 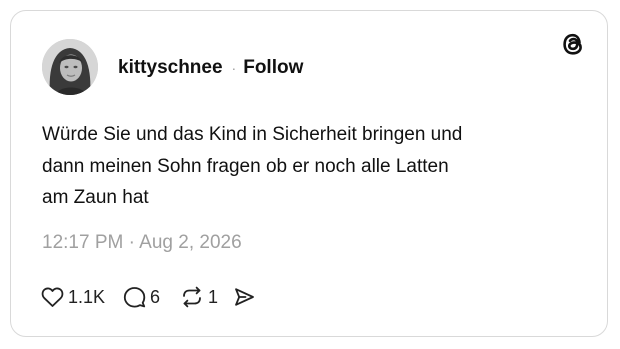 I want to click on follow-button: Follow, so click(x=273, y=68).